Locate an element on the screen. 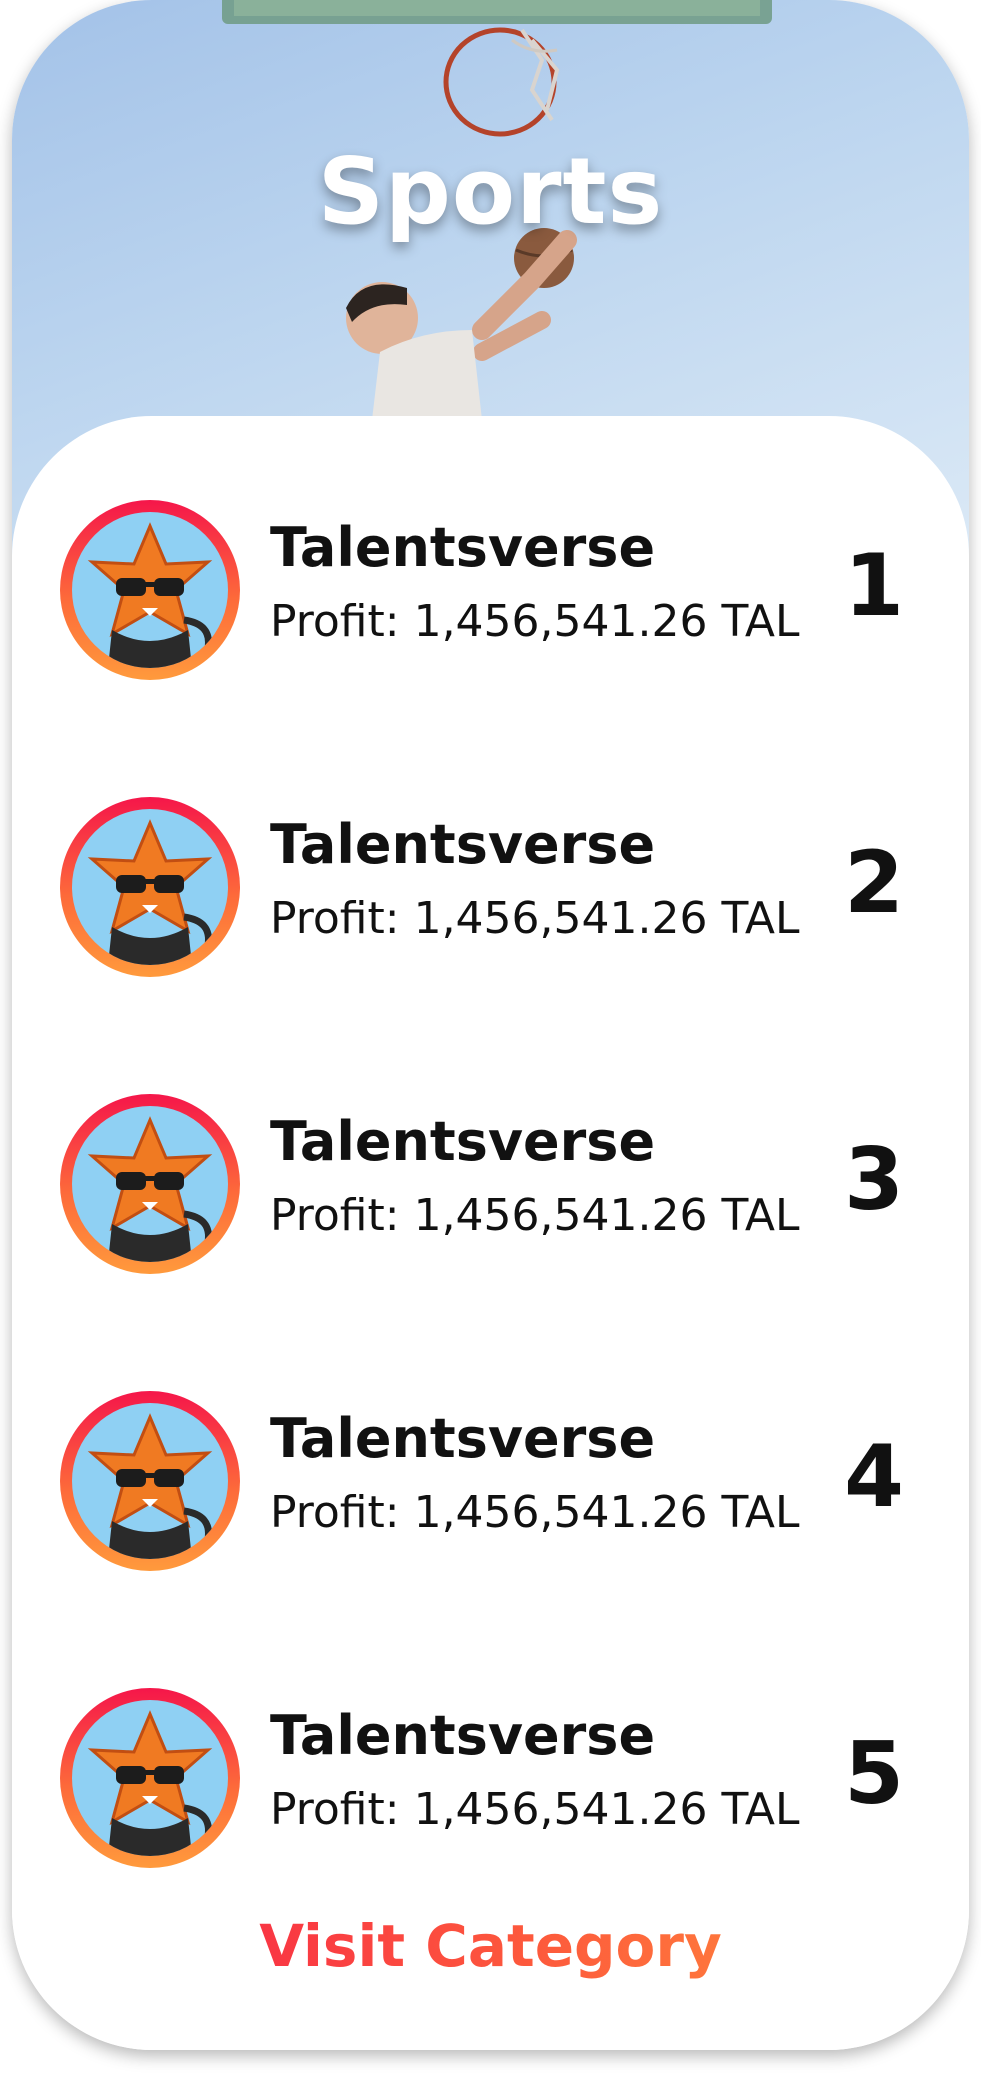  leaderboard-row: Talentsverse Profit: 1,456,541.26 TAL 5 is located at coordinates (490, 1788).